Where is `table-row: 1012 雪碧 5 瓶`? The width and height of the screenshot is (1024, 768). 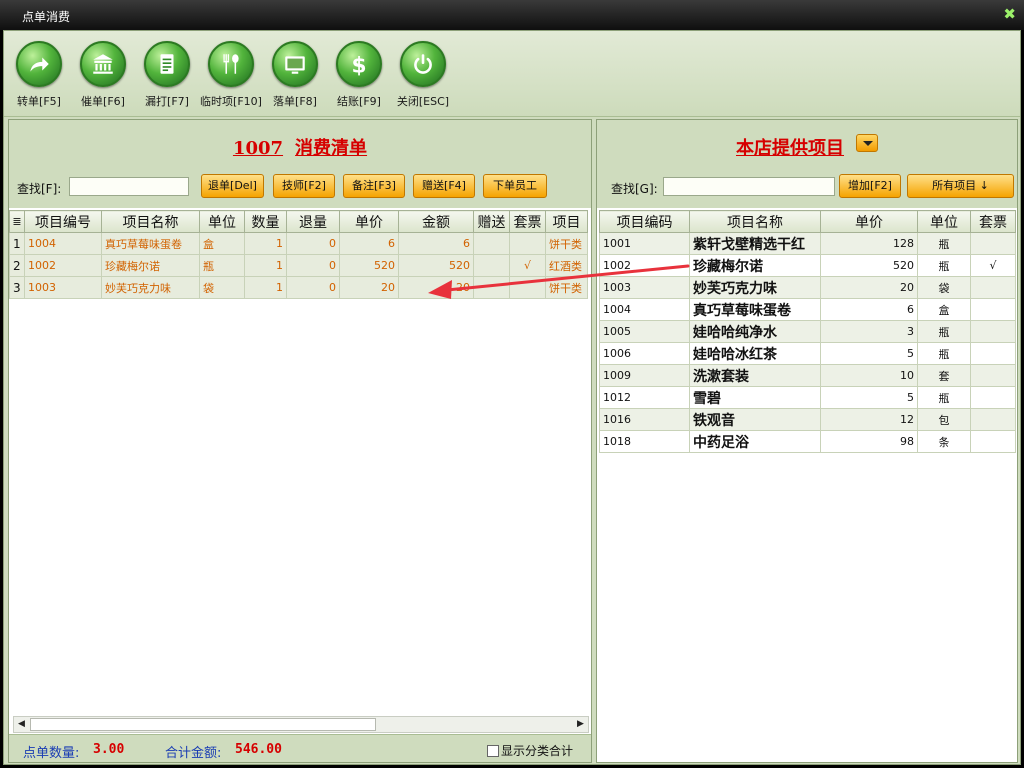
table-row: 1012 雪碧 5 瓶 is located at coordinates (807, 397).